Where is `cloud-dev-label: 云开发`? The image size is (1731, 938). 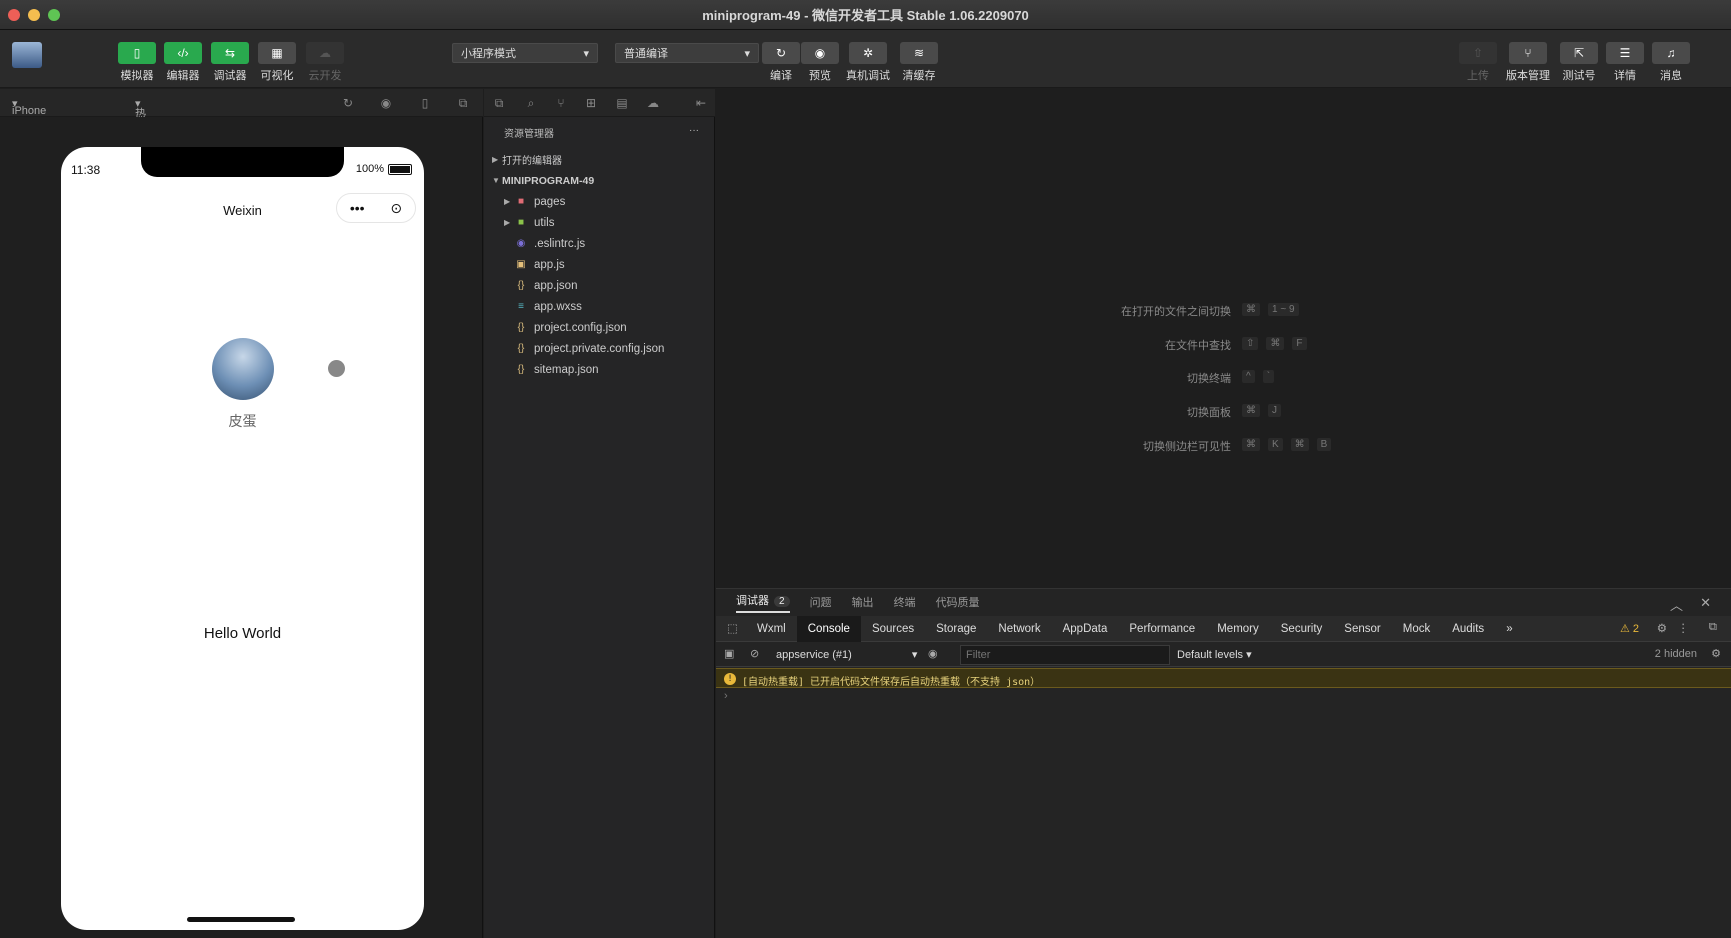
cloud-dev-label: 云开发 is located at coordinates (325, 76).